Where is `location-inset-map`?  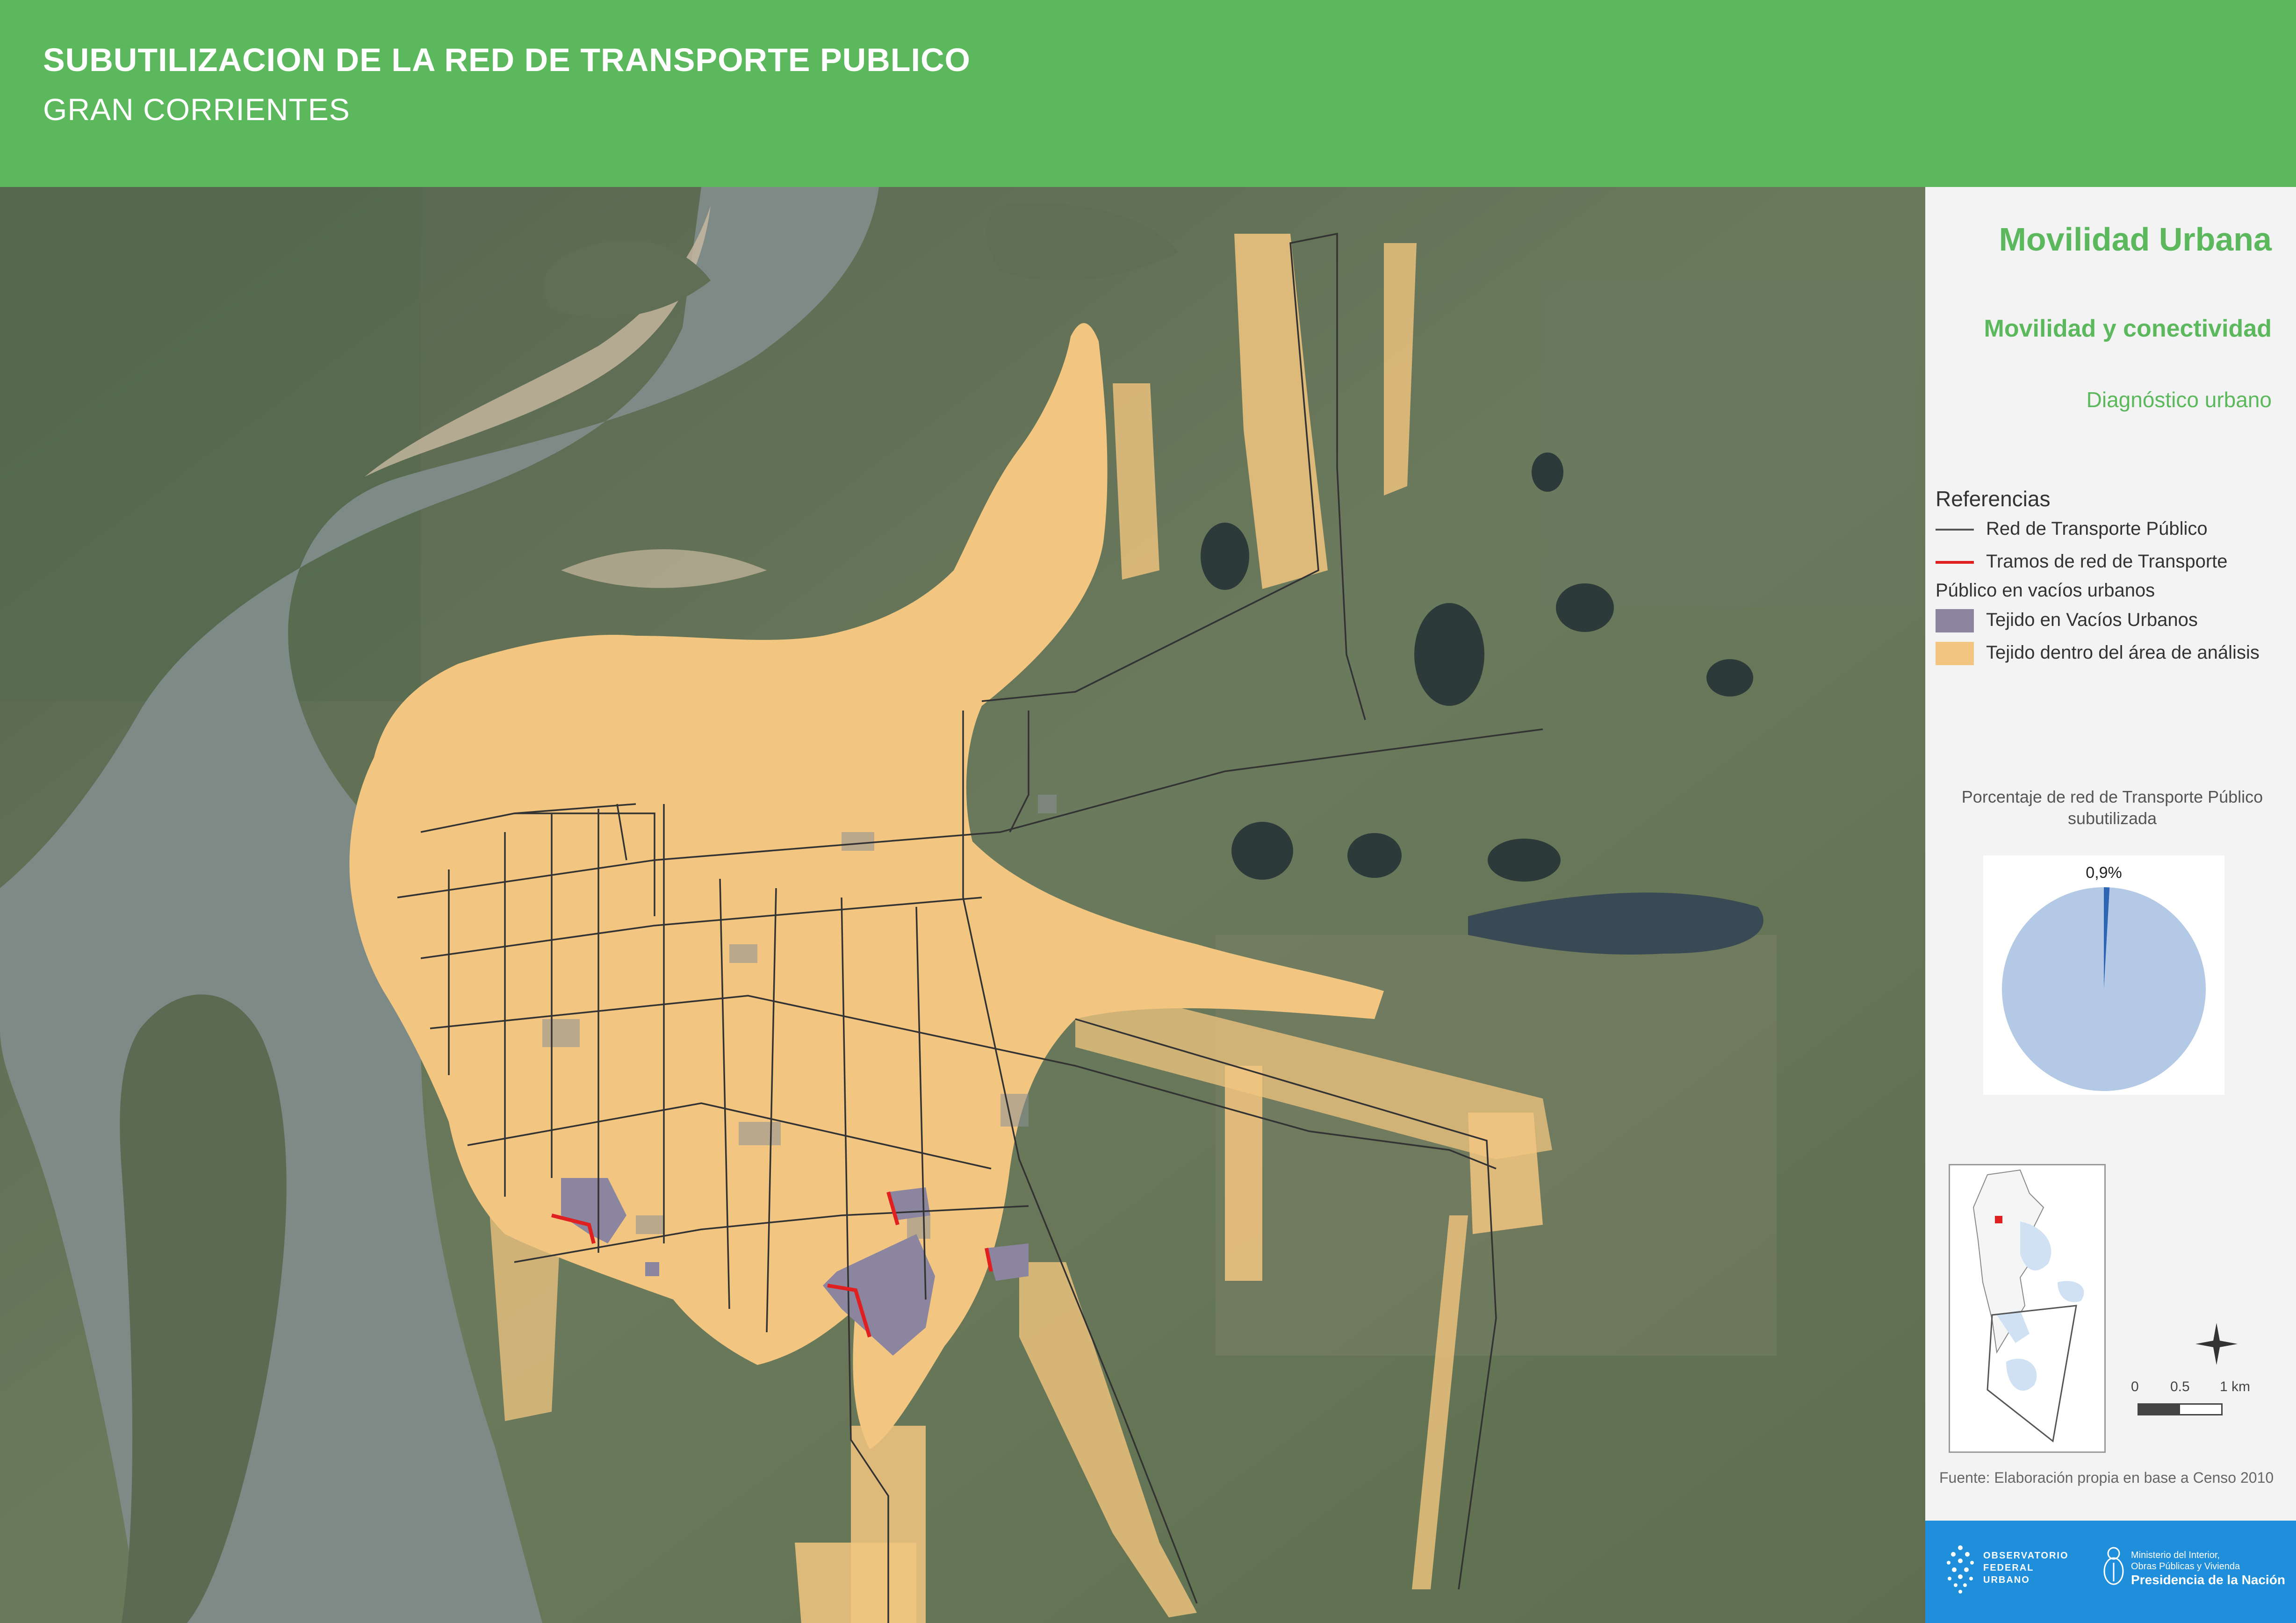 location-inset-map is located at coordinates (2027, 1308).